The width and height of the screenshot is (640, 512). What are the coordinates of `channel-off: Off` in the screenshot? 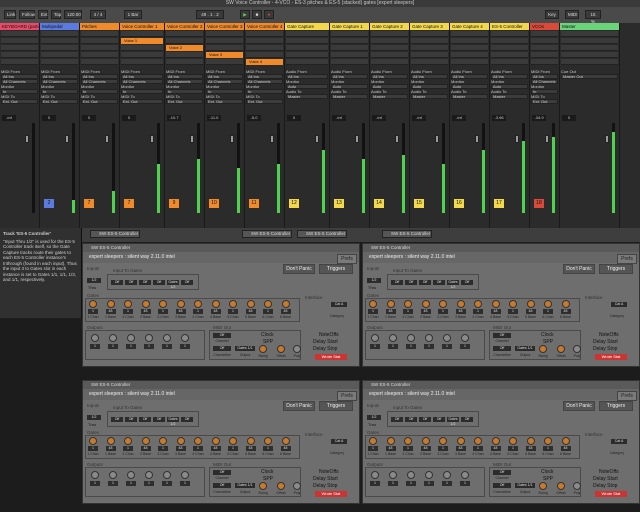 It's located at (222, 472).